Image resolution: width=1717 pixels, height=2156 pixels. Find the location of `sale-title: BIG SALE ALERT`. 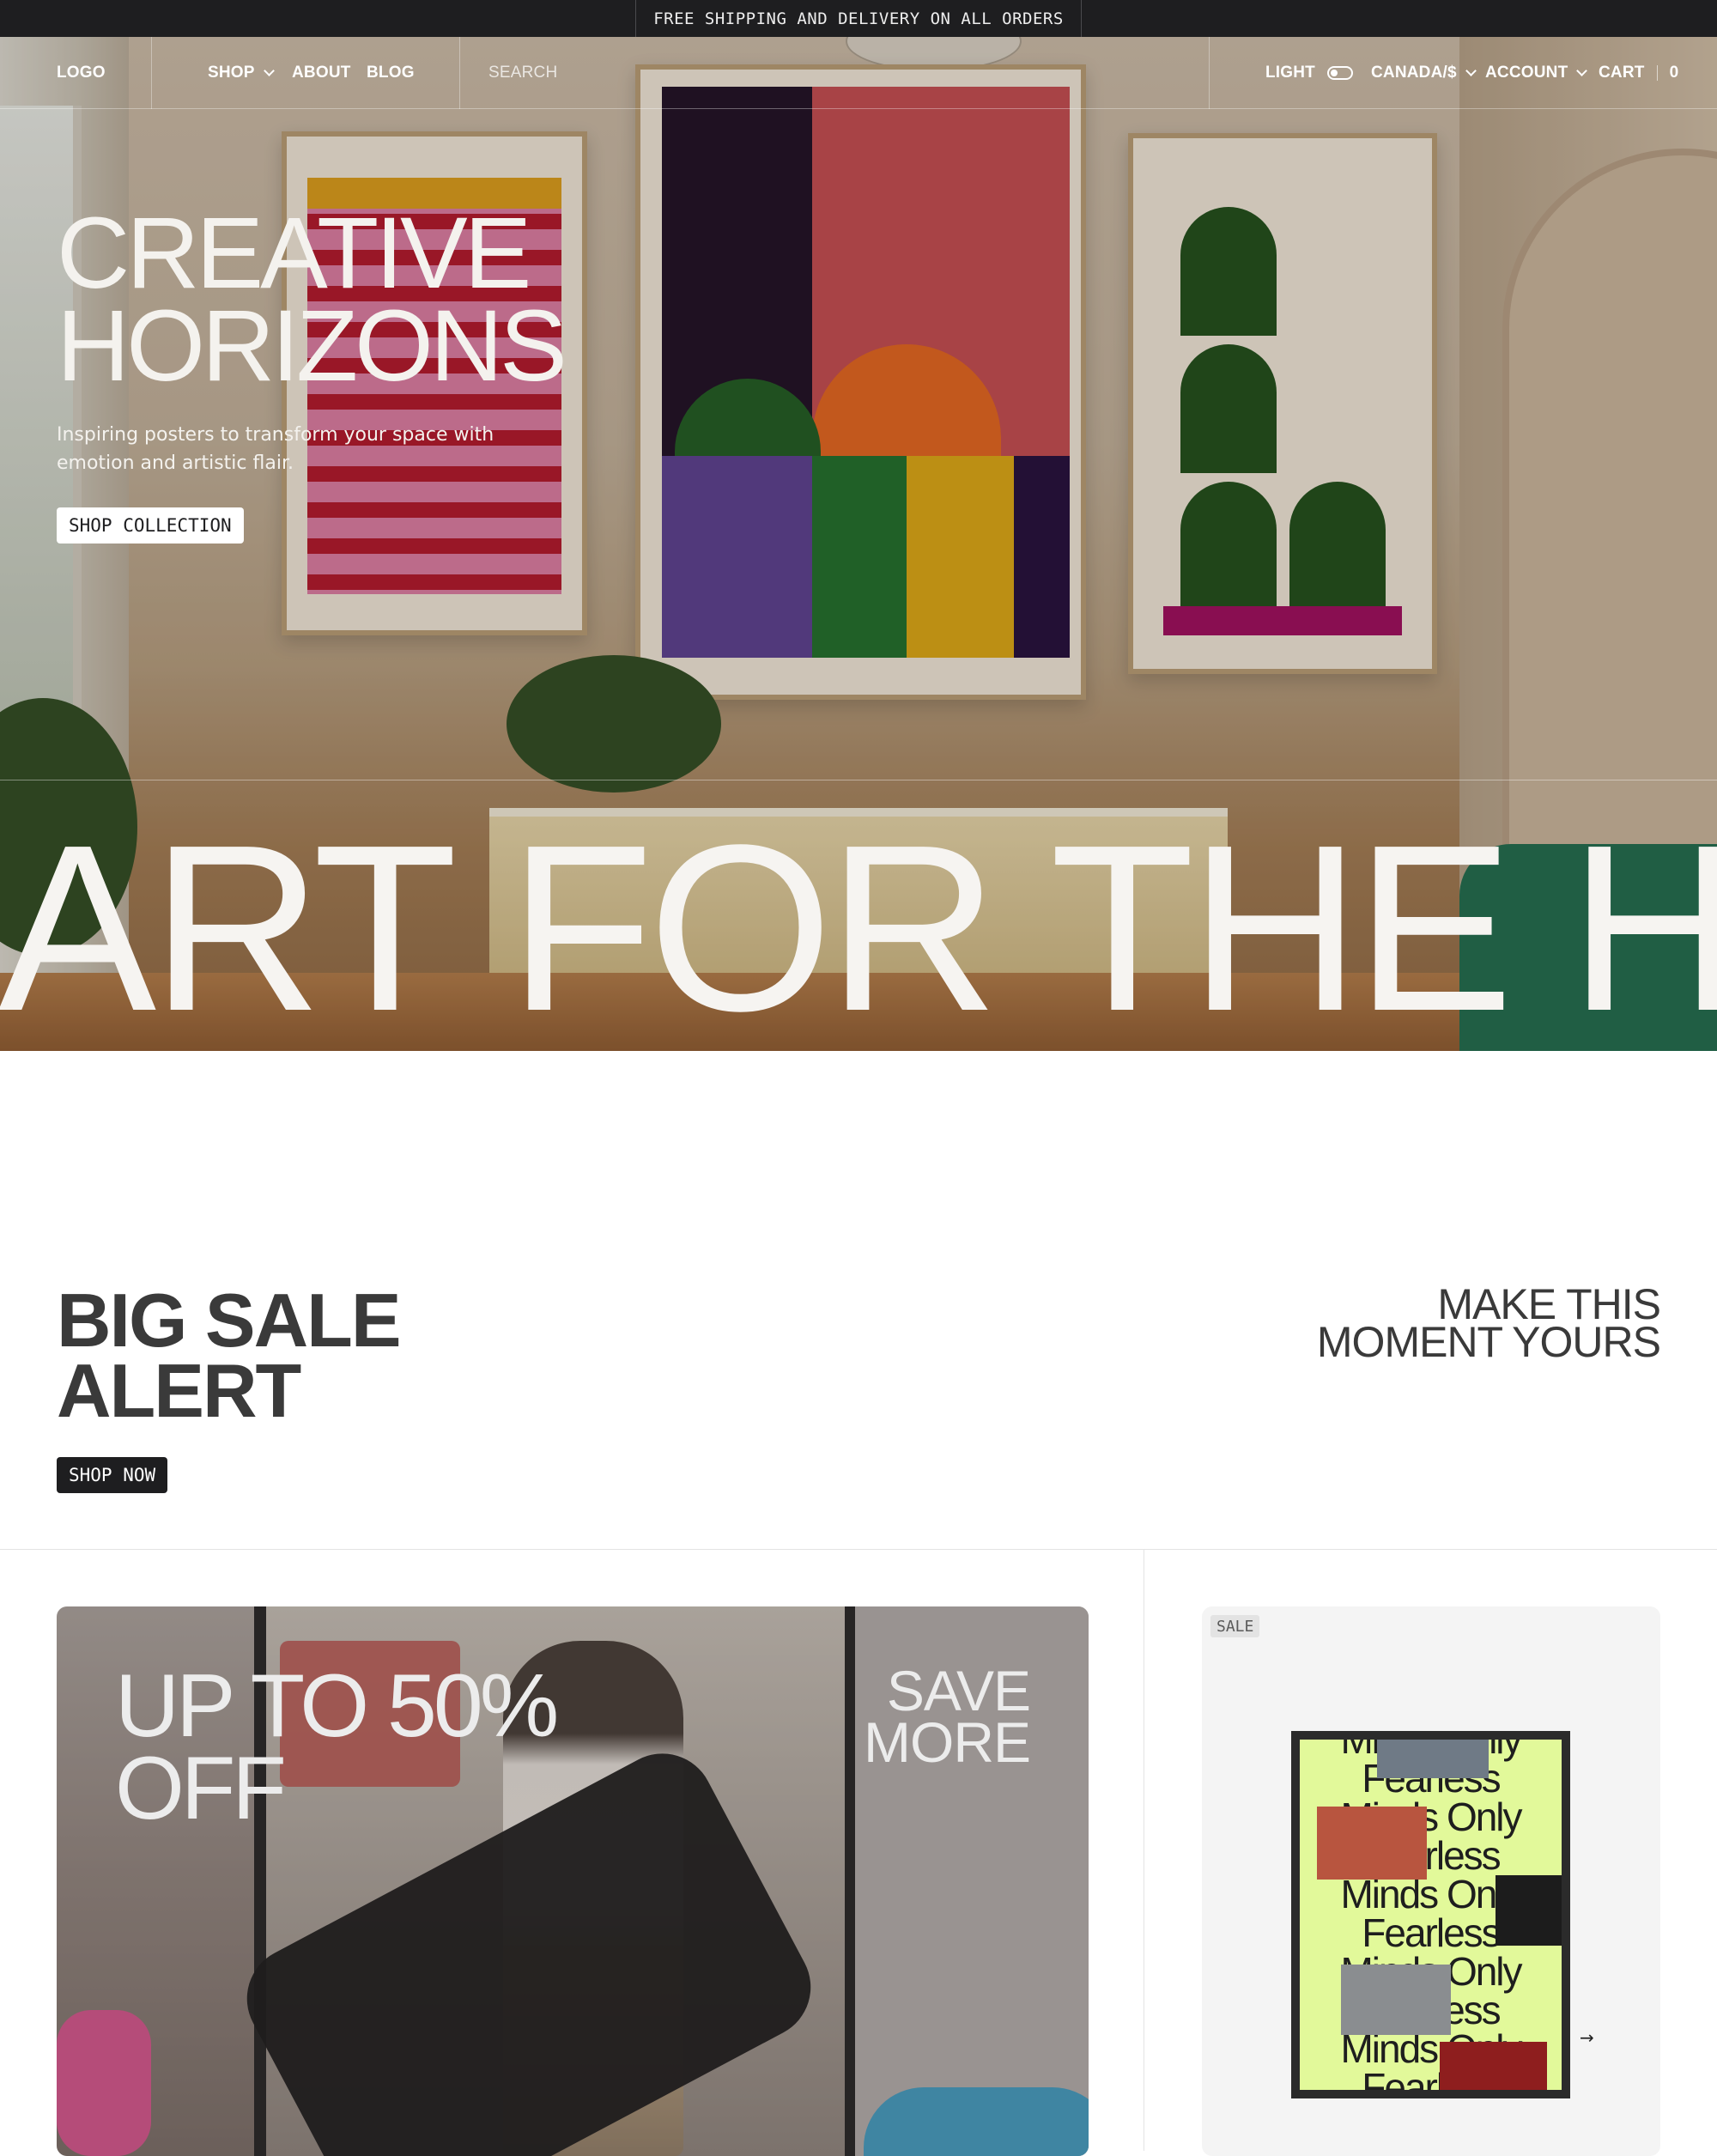

sale-title: BIG SALE ALERT is located at coordinates (229, 1356).